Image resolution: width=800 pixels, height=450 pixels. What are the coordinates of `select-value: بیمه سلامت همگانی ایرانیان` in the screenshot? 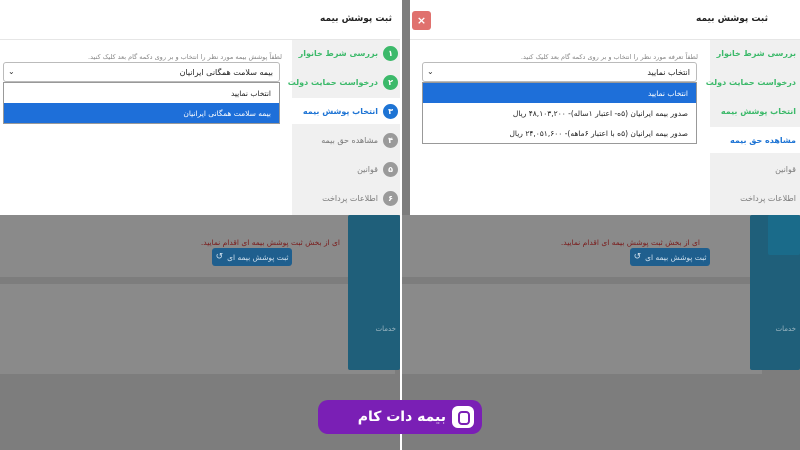 It's located at (226, 72).